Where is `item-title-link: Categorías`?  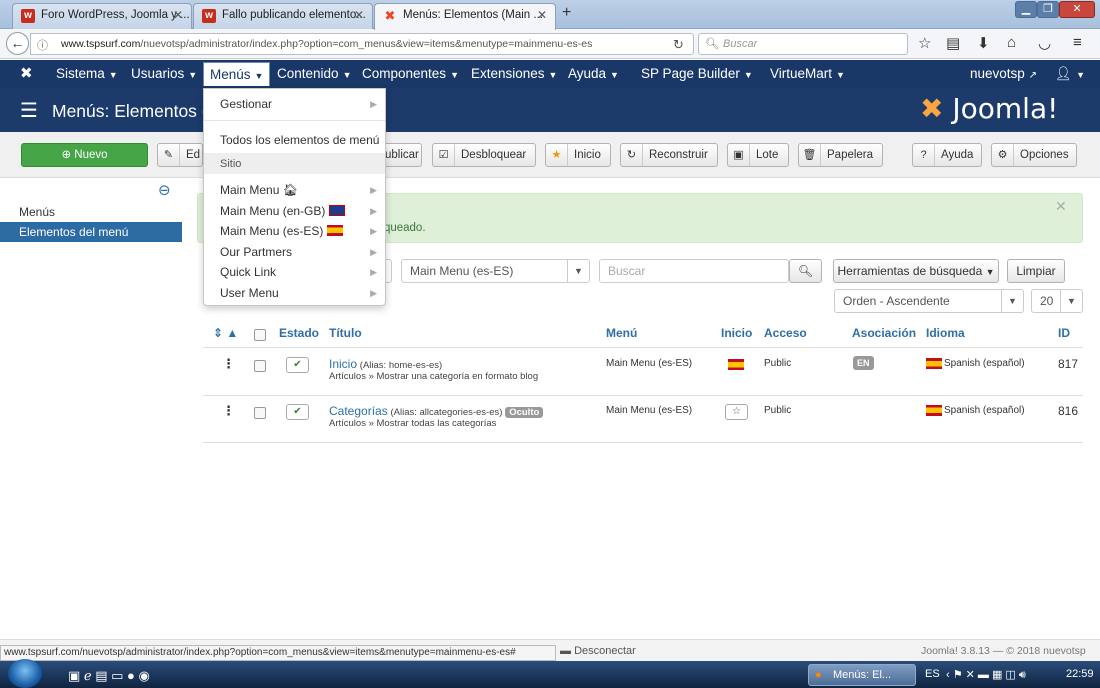
item-title-link: Categorías is located at coordinates (358, 411).